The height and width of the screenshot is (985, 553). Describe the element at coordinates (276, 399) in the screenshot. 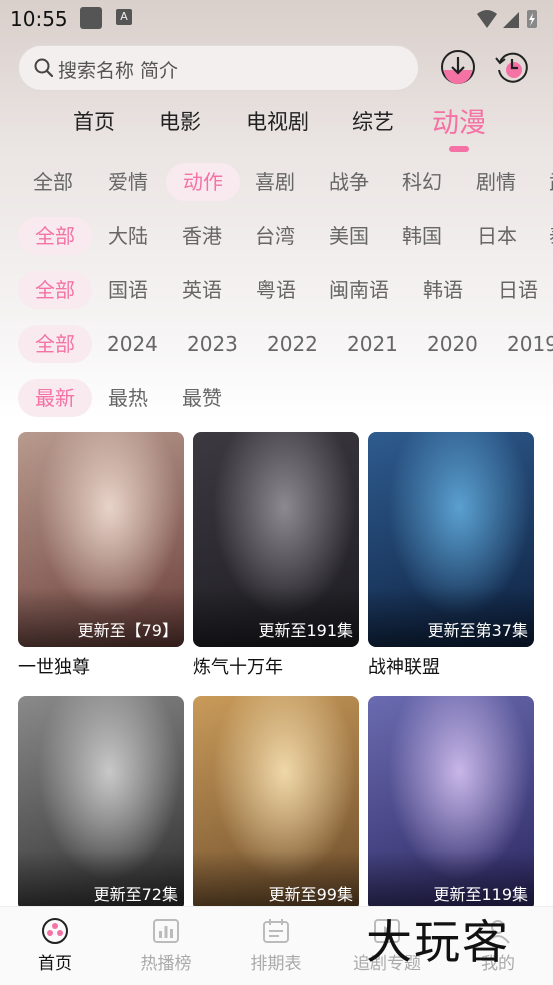

I see `sort-filter: 最新 最热 最赞` at that location.